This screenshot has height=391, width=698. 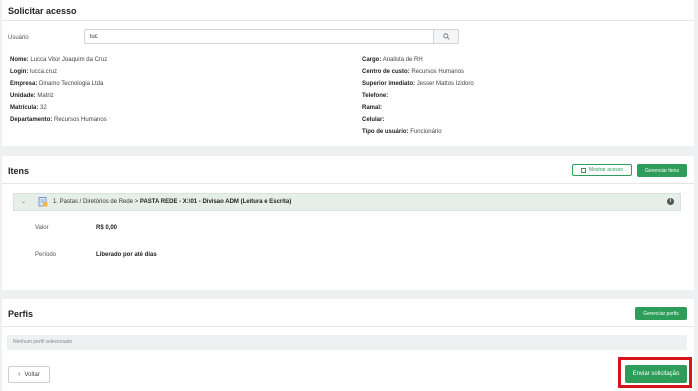 What do you see at coordinates (18, 38) in the screenshot?
I see `user-label: Usuário` at bounding box center [18, 38].